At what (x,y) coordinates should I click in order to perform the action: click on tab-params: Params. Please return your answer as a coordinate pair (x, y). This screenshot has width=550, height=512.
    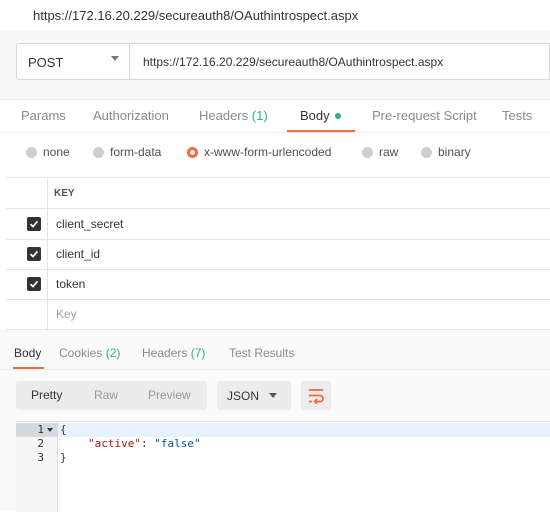
    Looking at the image, I should click on (43, 115).